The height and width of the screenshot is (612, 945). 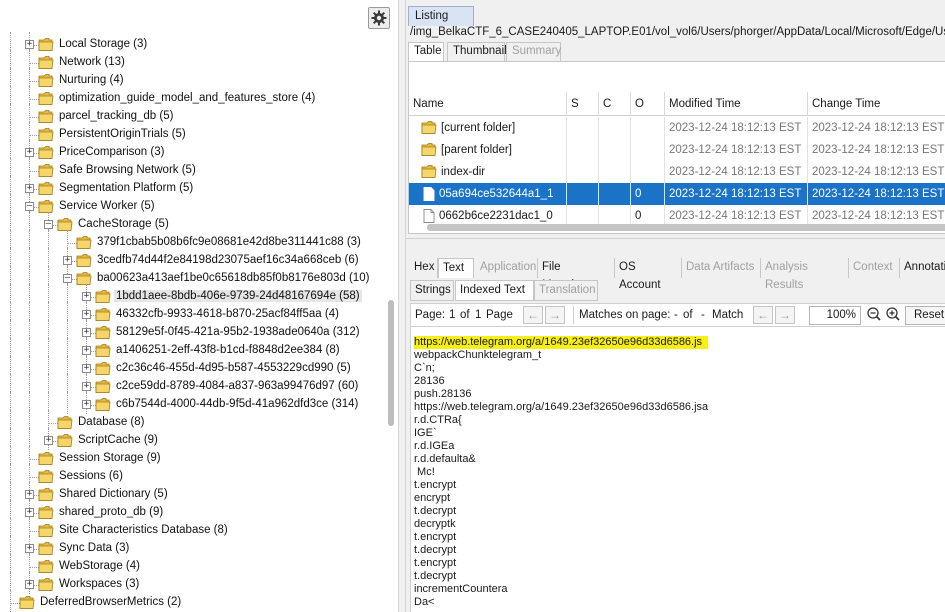 I want to click on tree-scrollbar, so click(x=391, y=363).